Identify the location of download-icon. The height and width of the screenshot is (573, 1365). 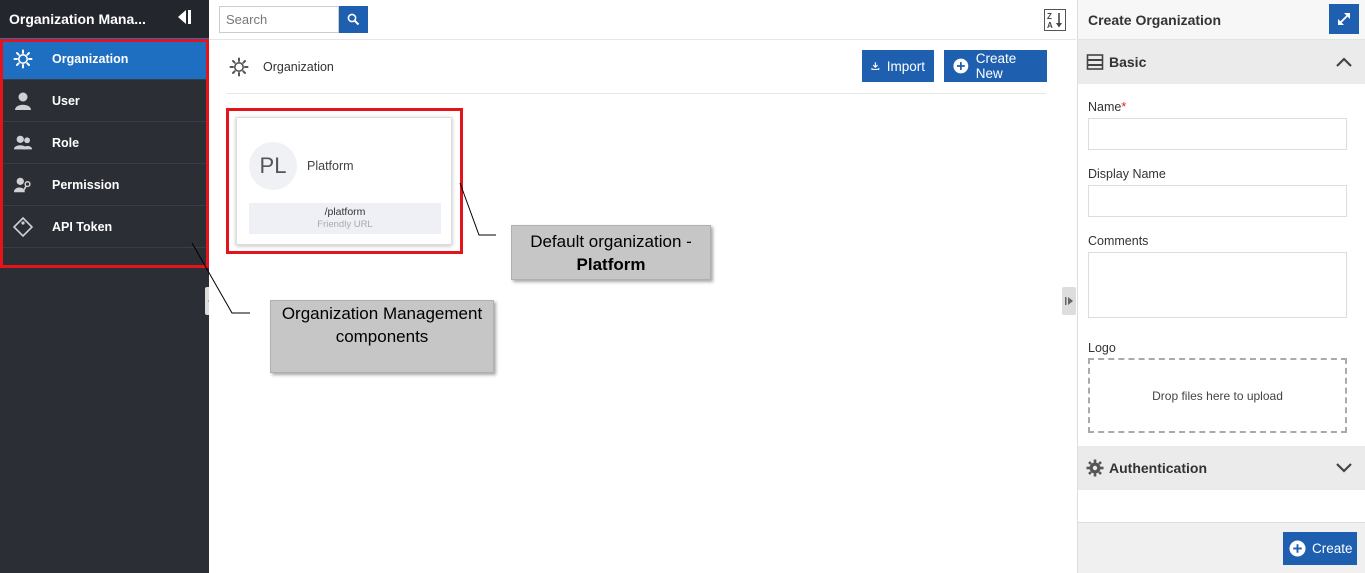
(875, 66).